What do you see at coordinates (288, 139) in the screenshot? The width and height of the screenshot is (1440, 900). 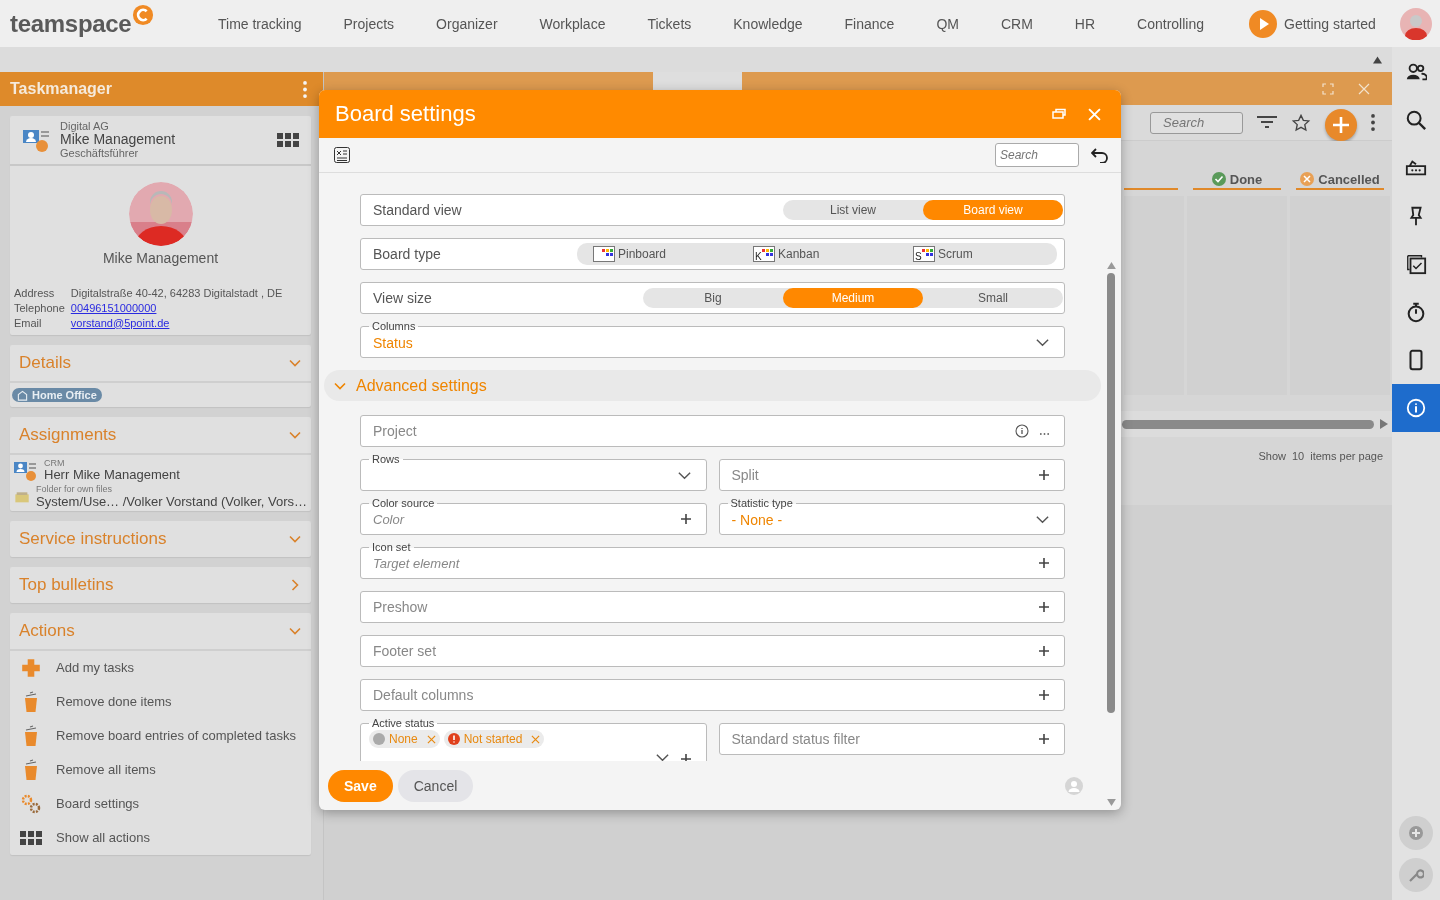 I see `grid-icon` at bounding box center [288, 139].